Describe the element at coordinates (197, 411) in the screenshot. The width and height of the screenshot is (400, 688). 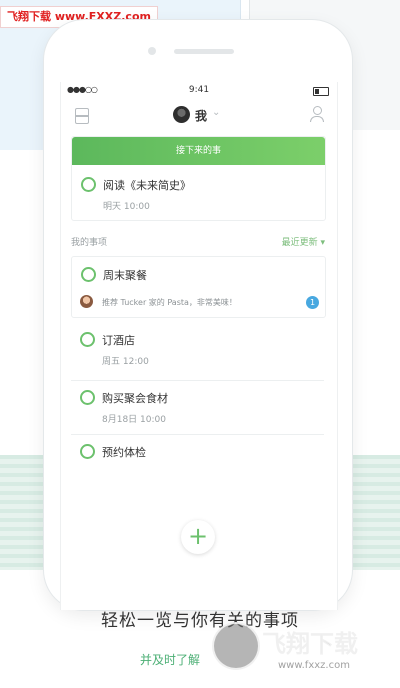
I see `list-item: 购买聚会食材 8月18日 10:00` at that location.